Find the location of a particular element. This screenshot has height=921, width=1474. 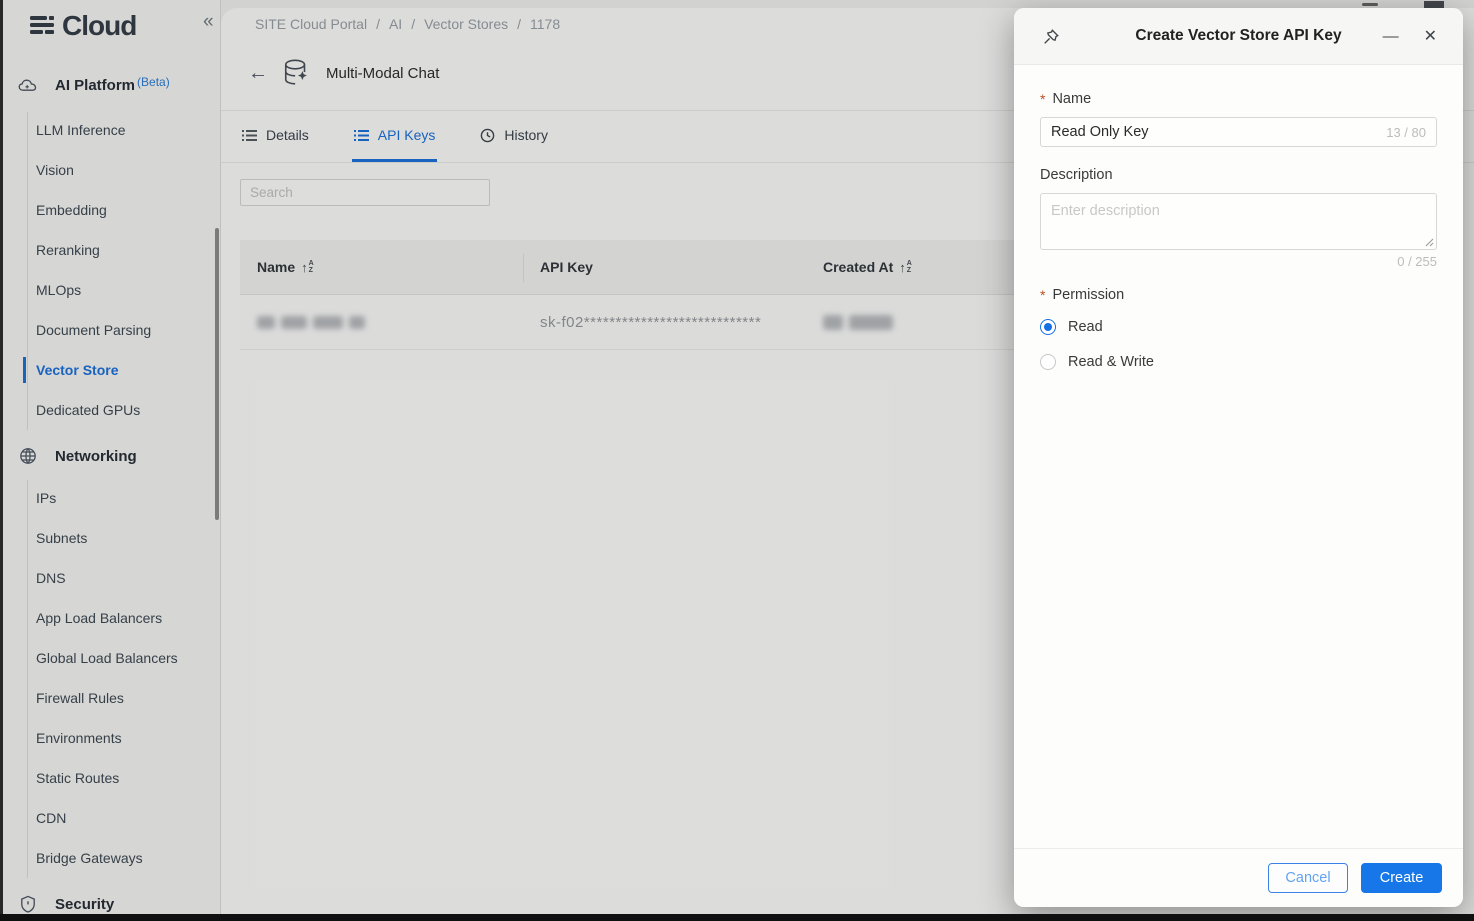

breadcrumb-item: 1178 is located at coordinates (545, 24).